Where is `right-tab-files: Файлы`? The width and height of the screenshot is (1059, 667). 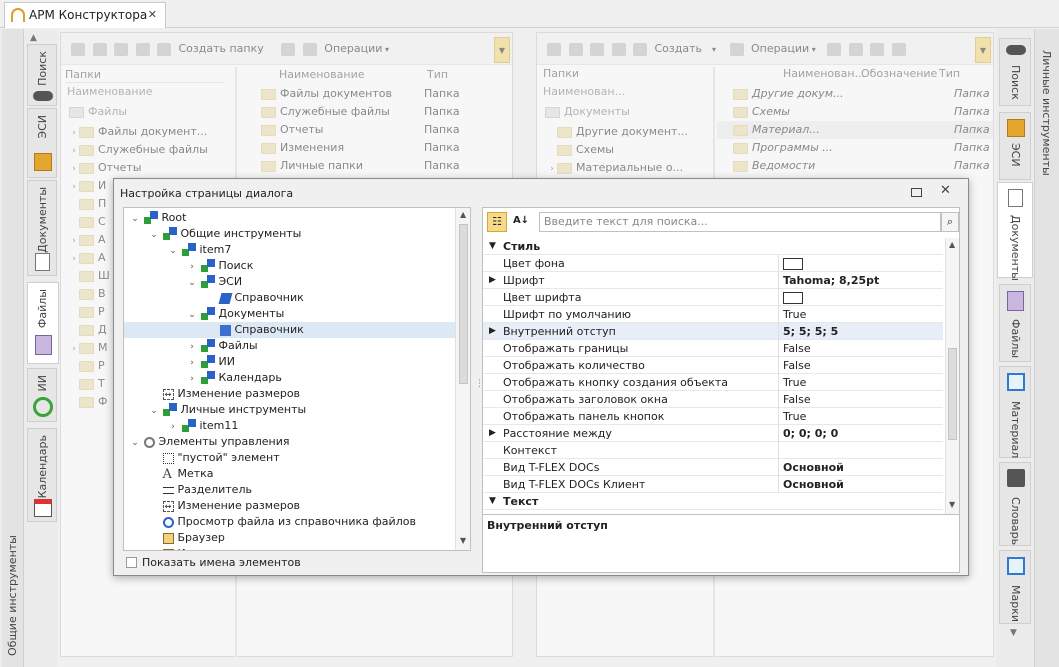
right-tab-files: Файлы is located at coordinates (1015, 323).